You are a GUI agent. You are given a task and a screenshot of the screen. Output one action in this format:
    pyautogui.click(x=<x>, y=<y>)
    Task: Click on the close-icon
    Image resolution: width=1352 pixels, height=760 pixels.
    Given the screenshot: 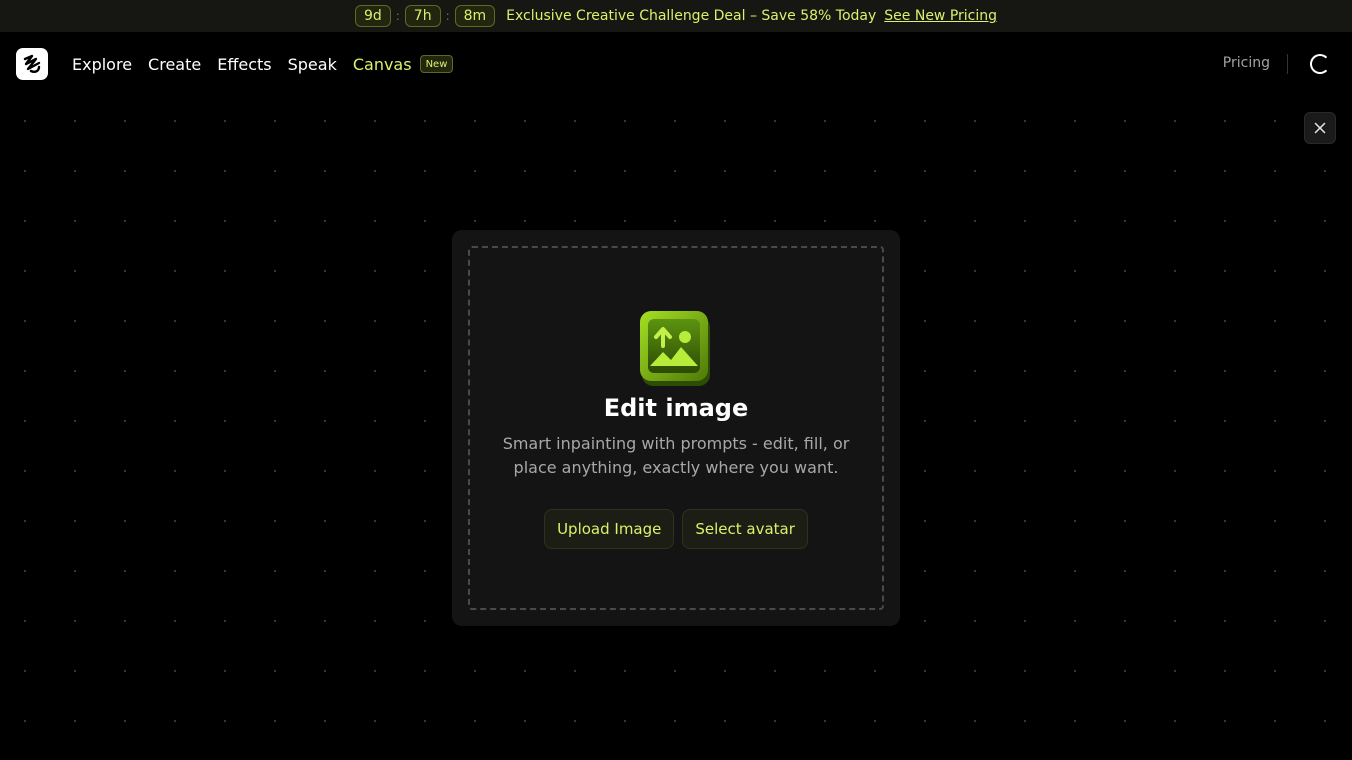 What is the action you would take?
    pyautogui.click(x=1320, y=128)
    